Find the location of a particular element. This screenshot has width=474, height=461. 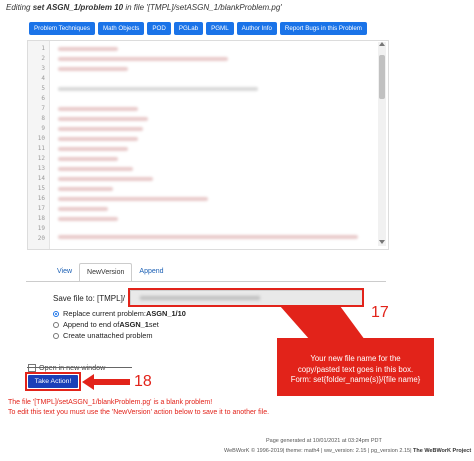

option-replace-current: Replace current problem: ASGN_1/10 is located at coordinates (119, 313).